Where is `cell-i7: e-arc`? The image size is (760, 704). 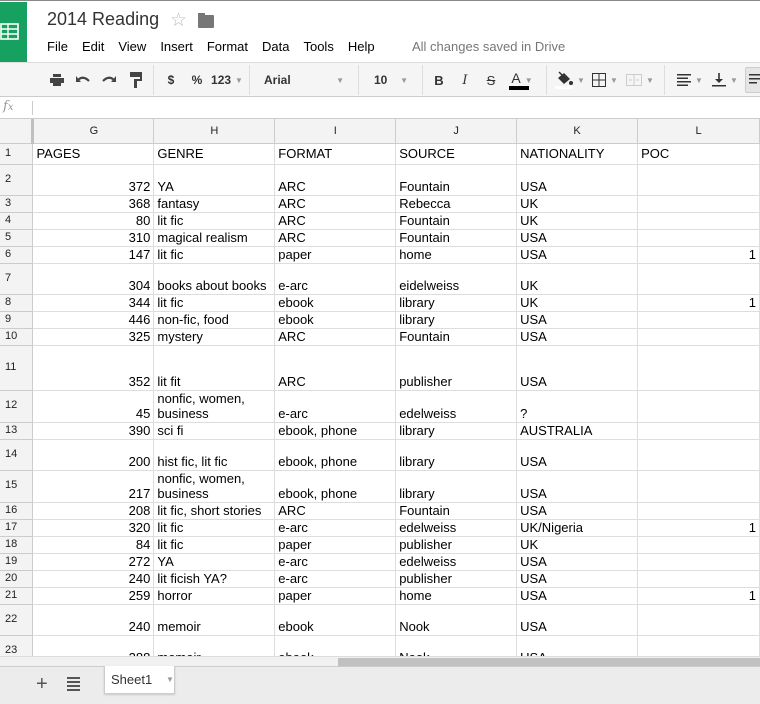
cell-i7: e-arc is located at coordinates (335, 279).